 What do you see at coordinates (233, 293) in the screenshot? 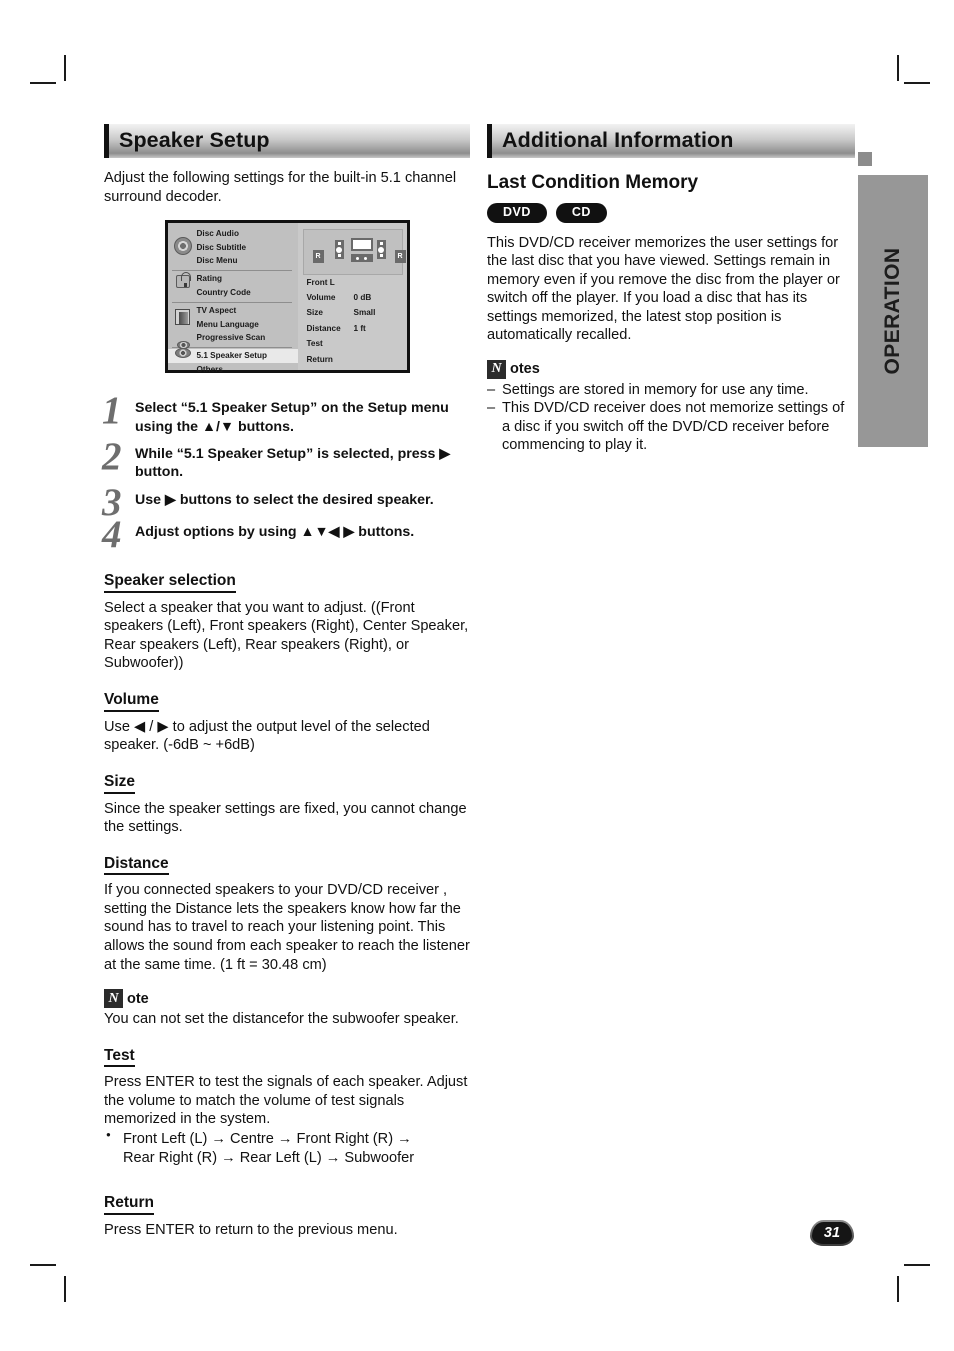
I see `osd-menu-item-country-code: Country Code` at bounding box center [233, 293].